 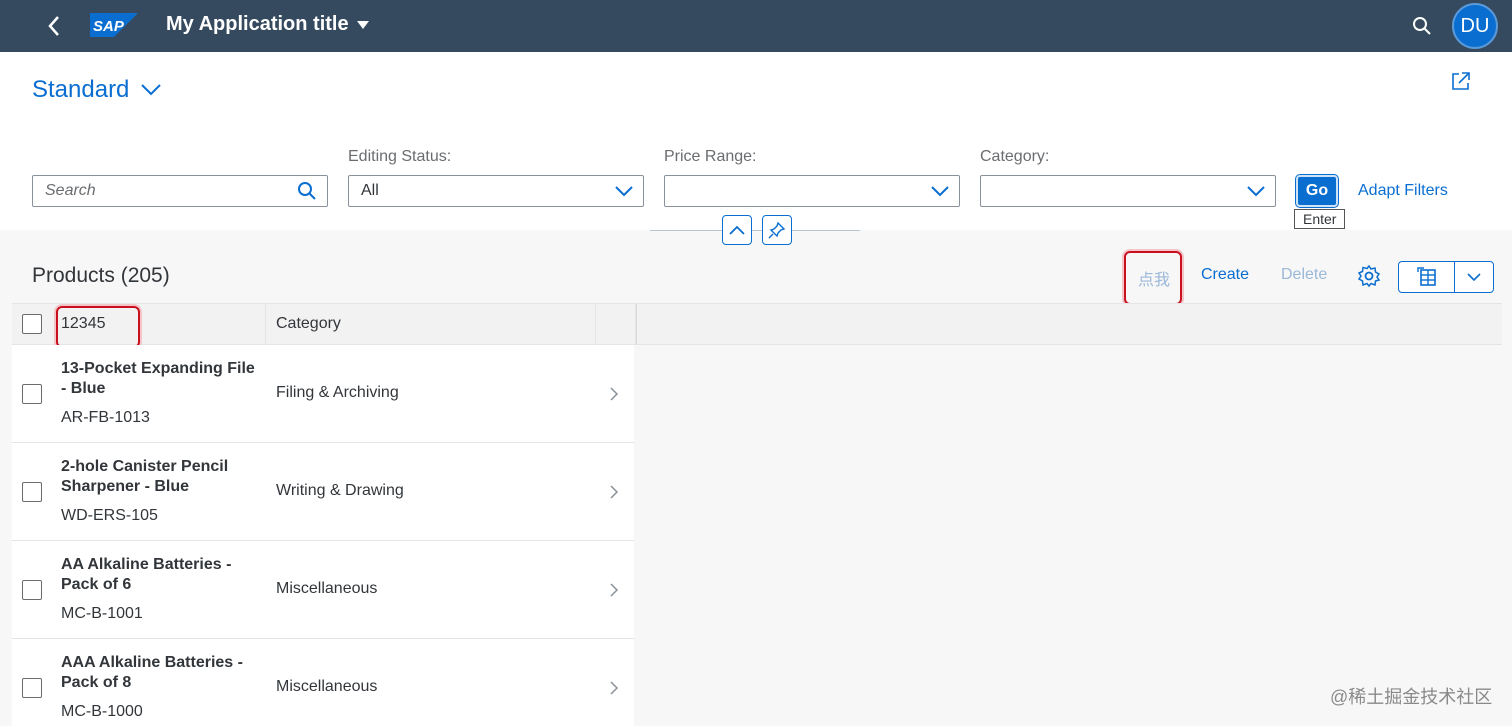 I want to click on column-divider, so click(x=636, y=324).